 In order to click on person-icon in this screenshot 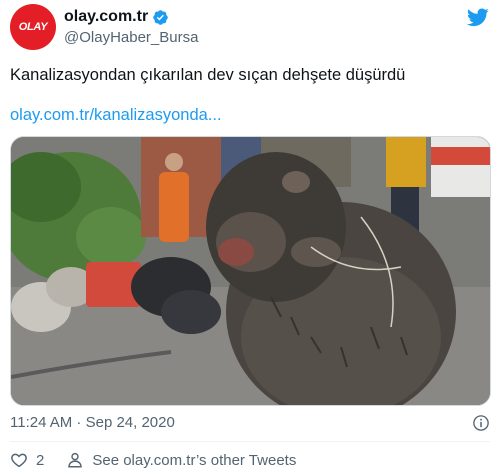, I will do `click(75, 460)`.